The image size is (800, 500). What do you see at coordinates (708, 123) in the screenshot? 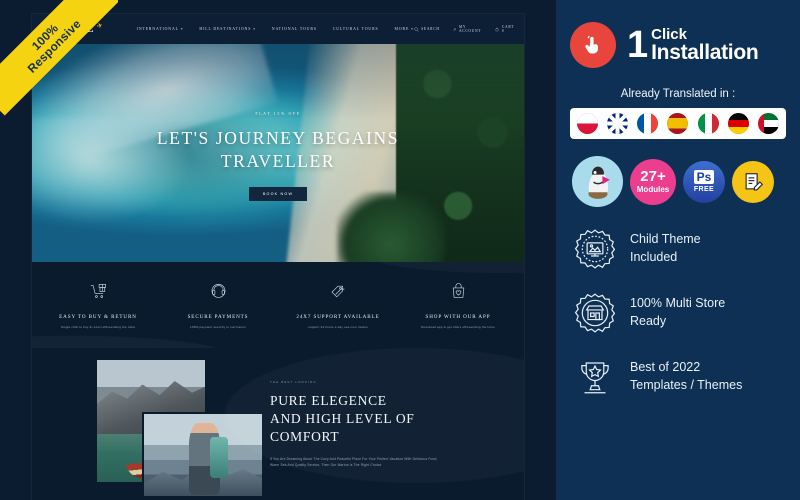
I see `italy-flag` at bounding box center [708, 123].